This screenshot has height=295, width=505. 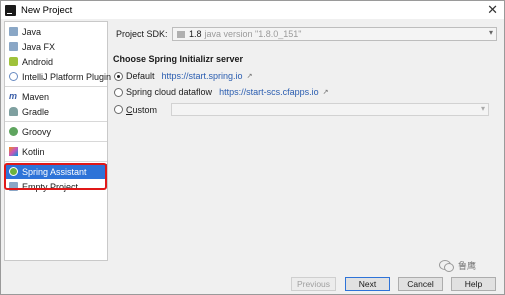 I want to click on sdk-version: 1.8, so click(x=195, y=34).